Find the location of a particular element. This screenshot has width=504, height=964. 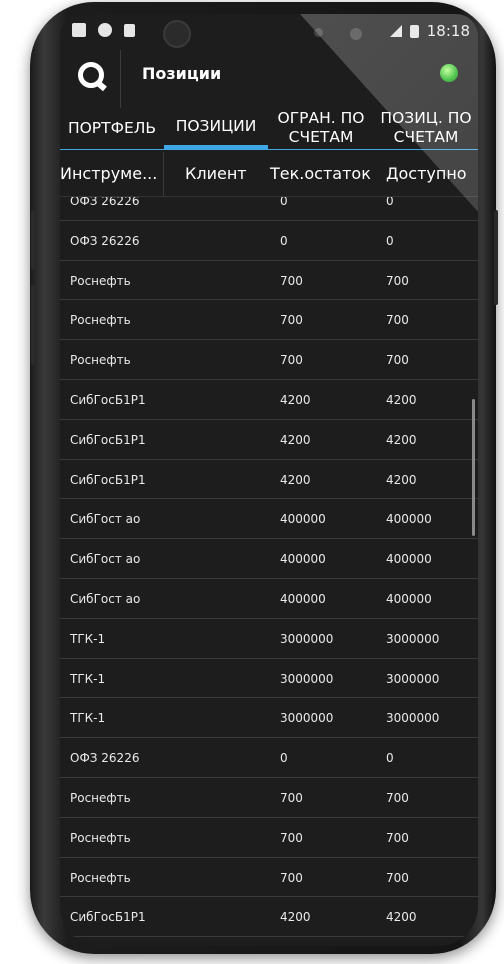

volume-button is located at coordinates (33, 240).